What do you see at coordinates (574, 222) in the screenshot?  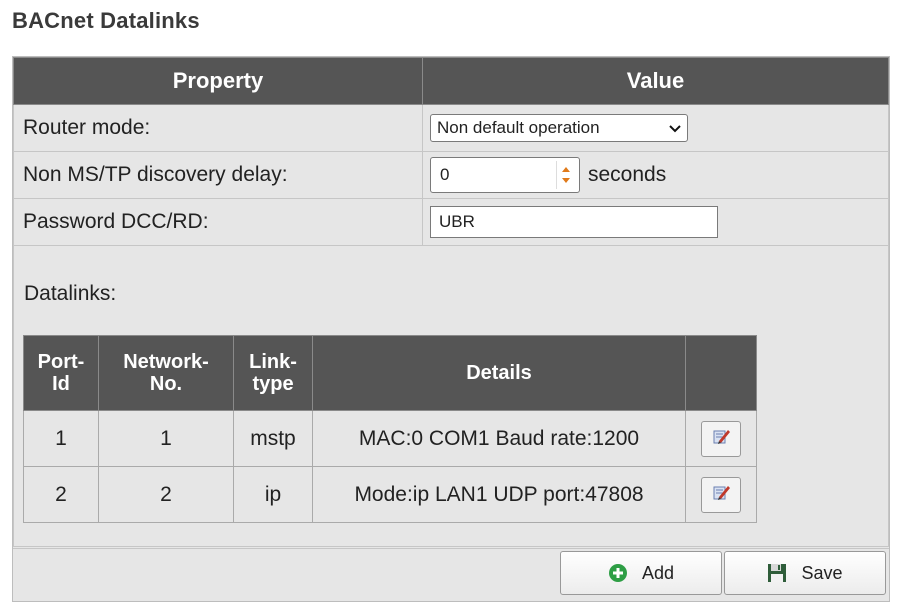 I see `password-input: UBR` at bounding box center [574, 222].